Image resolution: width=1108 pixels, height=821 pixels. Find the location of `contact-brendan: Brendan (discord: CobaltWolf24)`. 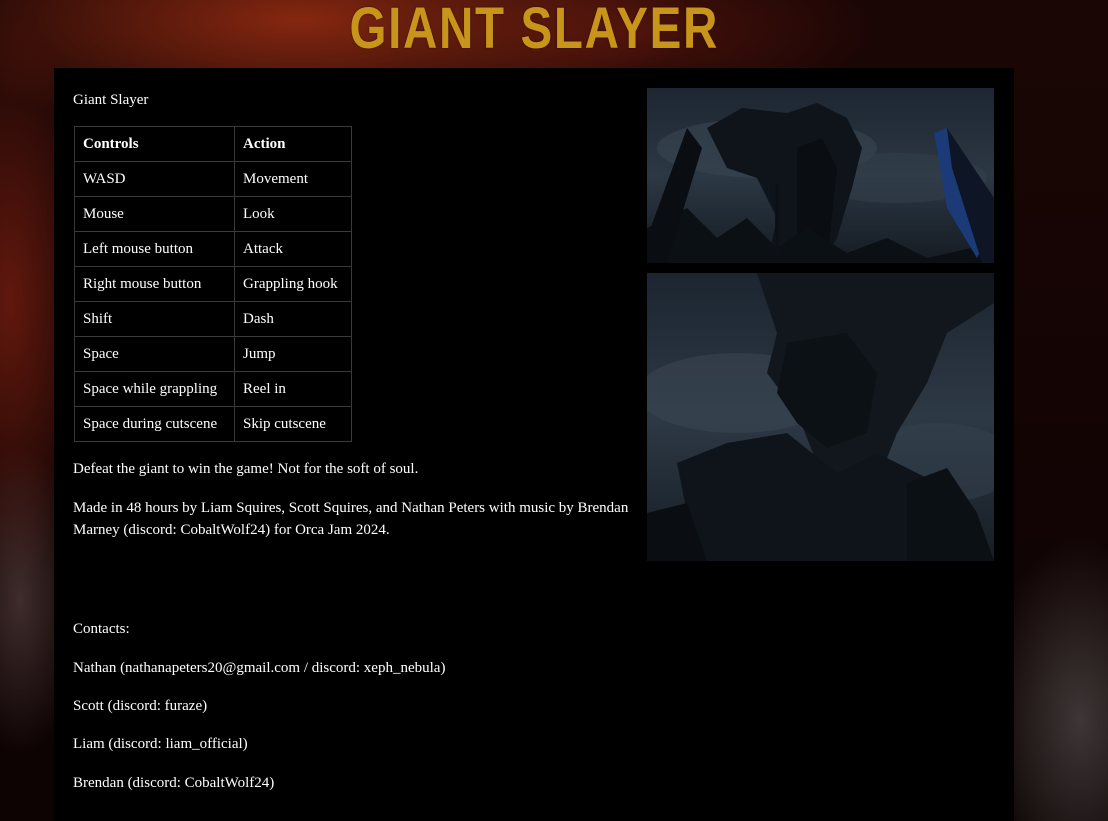

contact-brendan: Brendan (discord: CobaltWolf24) is located at coordinates (174, 783).